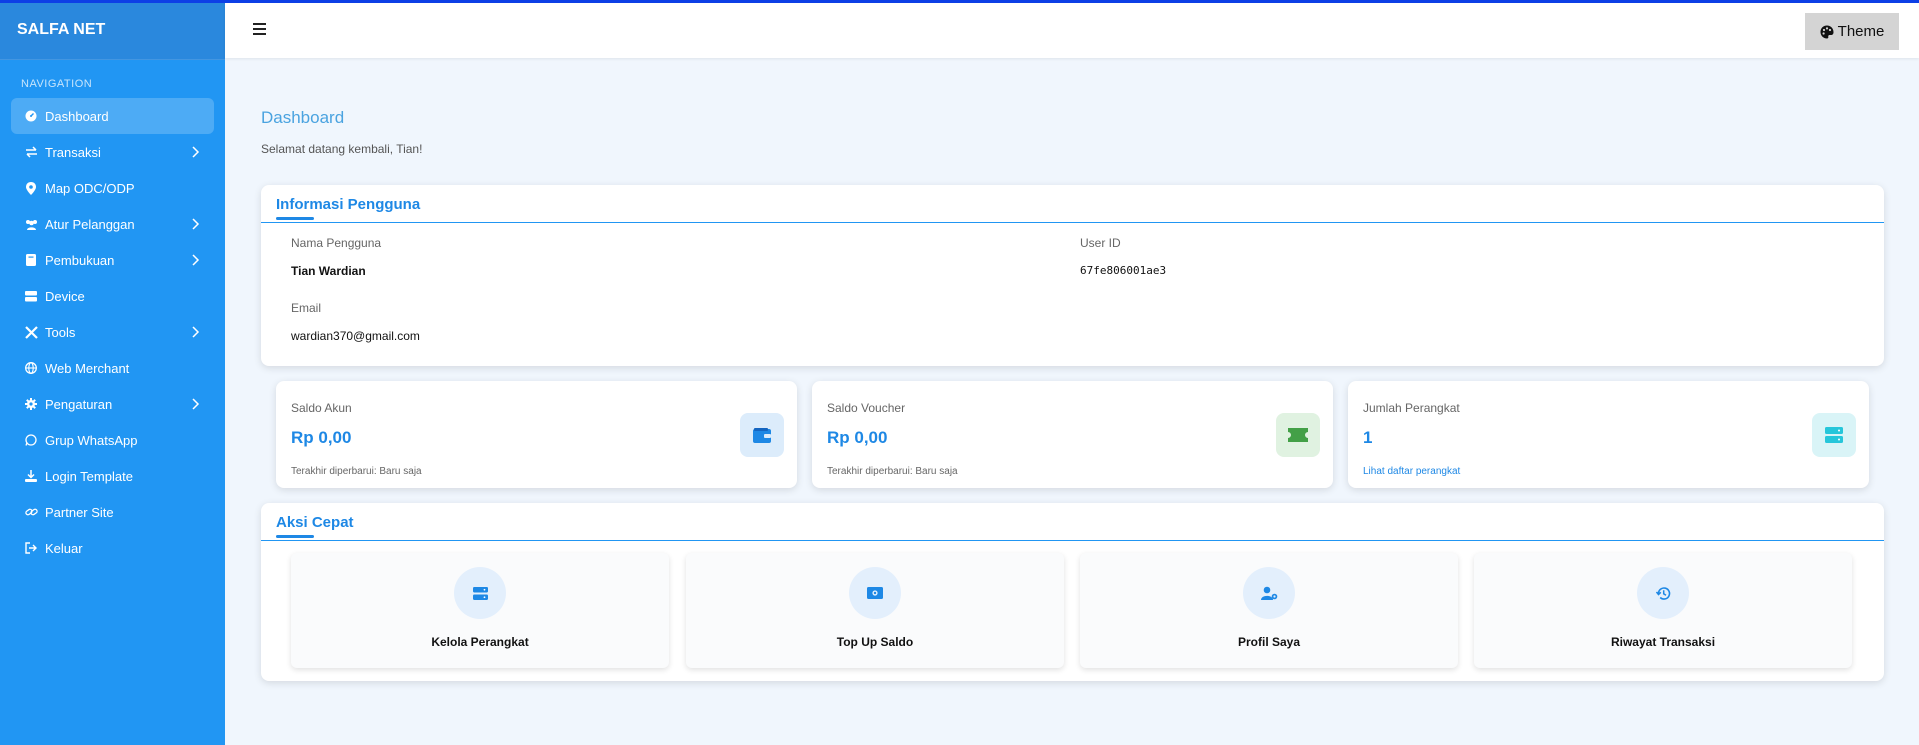 This screenshot has width=1919, height=745. I want to click on sidebar-item-label: Atur Pelanggan, so click(90, 224).